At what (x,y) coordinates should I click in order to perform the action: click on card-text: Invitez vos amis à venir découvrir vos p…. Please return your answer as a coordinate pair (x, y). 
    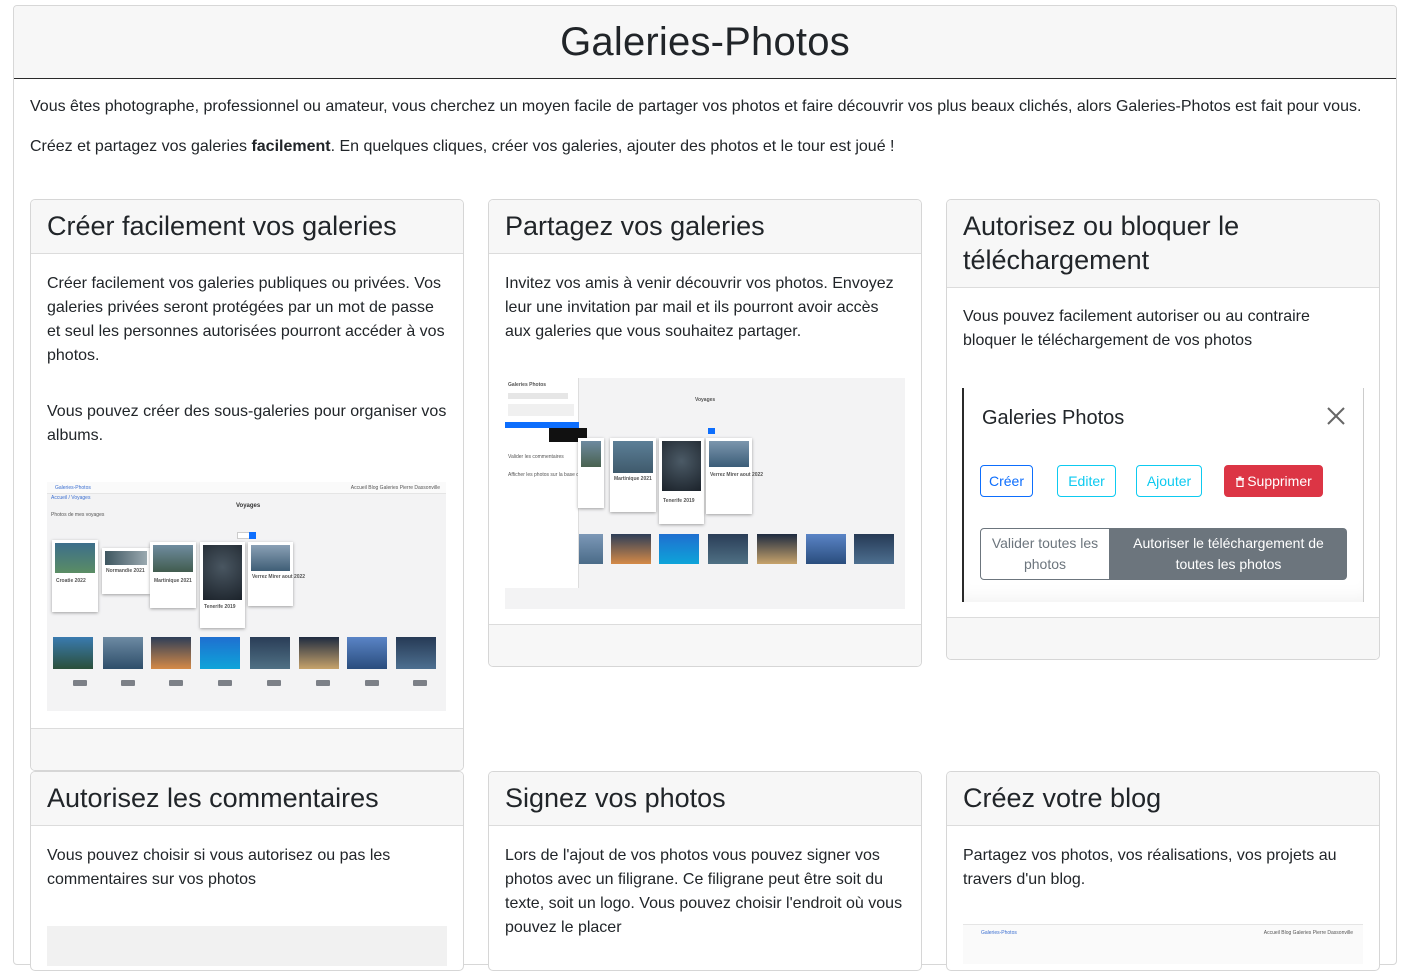
    Looking at the image, I should click on (699, 307).